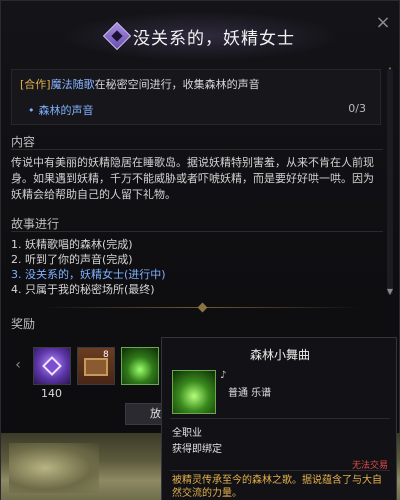 The height and width of the screenshot is (500, 400). What do you see at coordinates (73, 84) in the screenshot?
I see `objective-link: 魔法随歌` at bounding box center [73, 84].